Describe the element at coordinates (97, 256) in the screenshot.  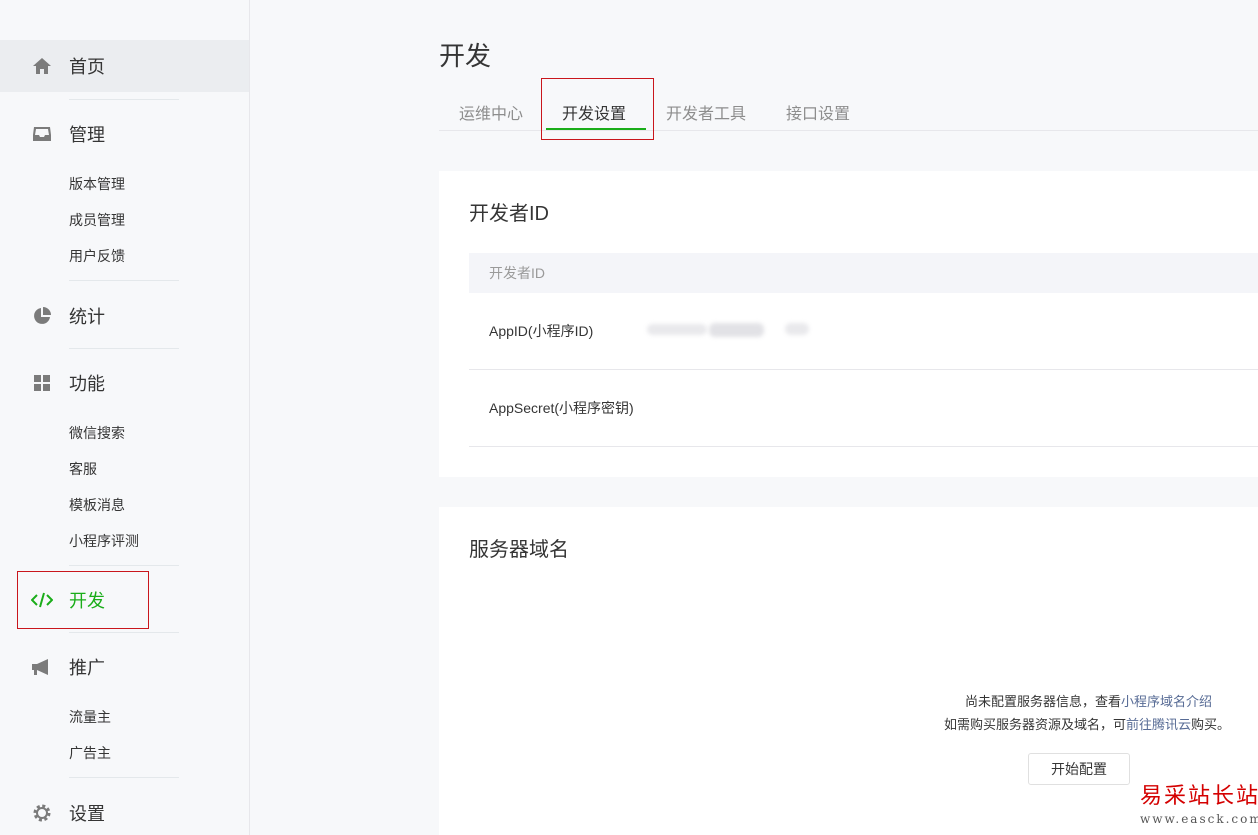
I see `sidebar-subitem-feedback: 用户反馈` at that location.